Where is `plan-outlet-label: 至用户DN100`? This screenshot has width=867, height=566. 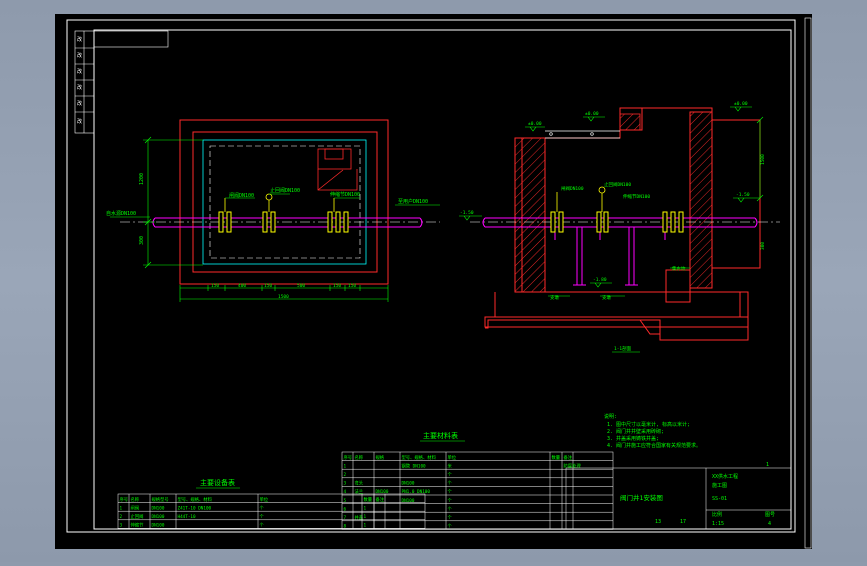
plan-outlet-label: 至用户DN100 is located at coordinates (413, 201).